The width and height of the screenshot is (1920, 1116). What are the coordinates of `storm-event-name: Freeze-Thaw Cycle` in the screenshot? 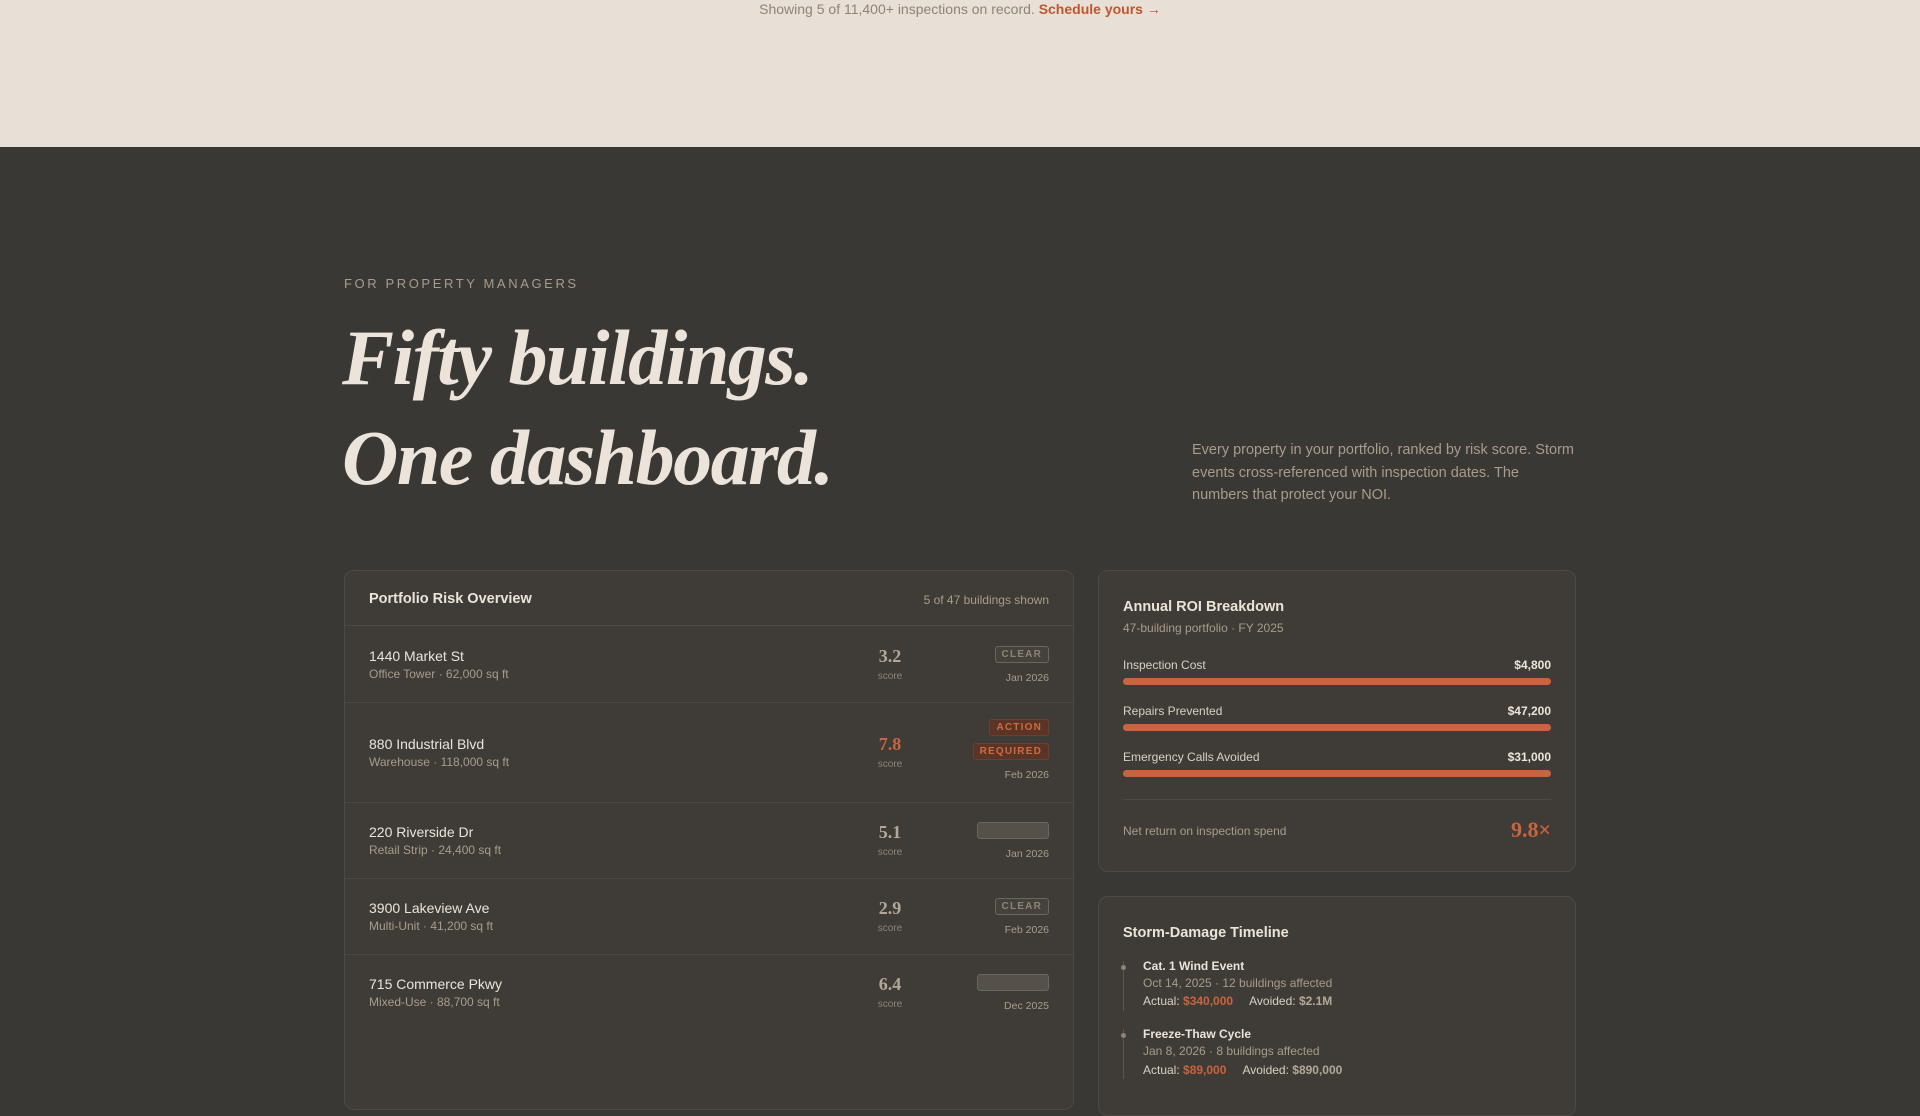 It's located at (1197, 1034).